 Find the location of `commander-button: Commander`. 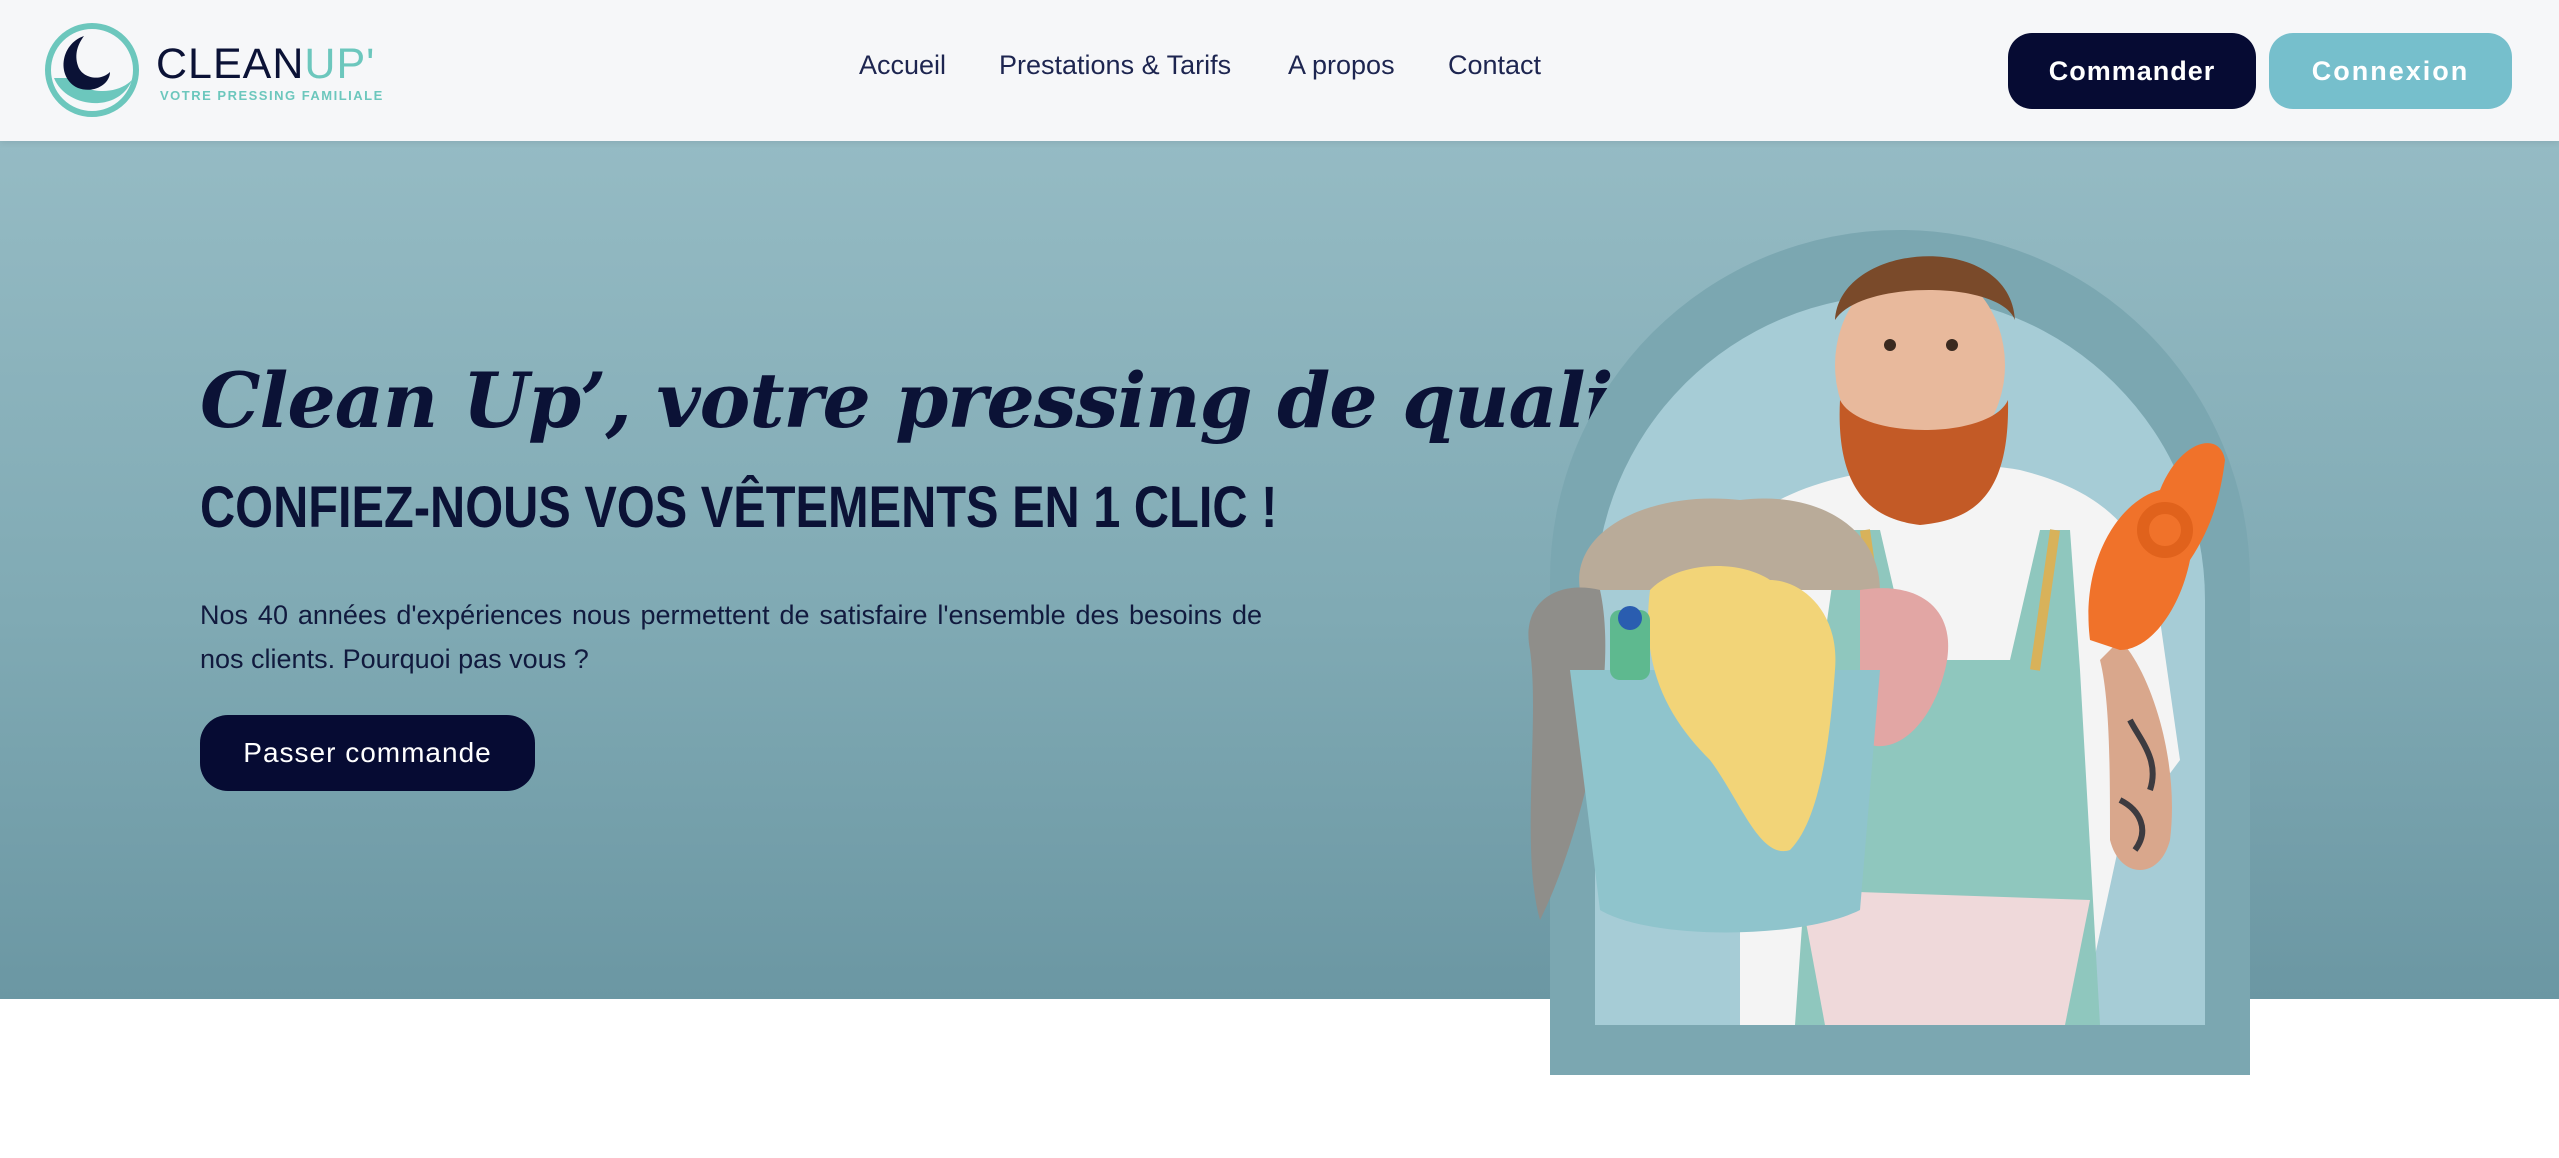

commander-button: Commander is located at coordinates (2132, 71).